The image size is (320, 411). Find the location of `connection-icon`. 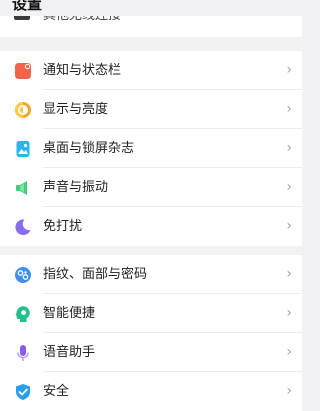

connection-icon is located at coordinates (22, 18).